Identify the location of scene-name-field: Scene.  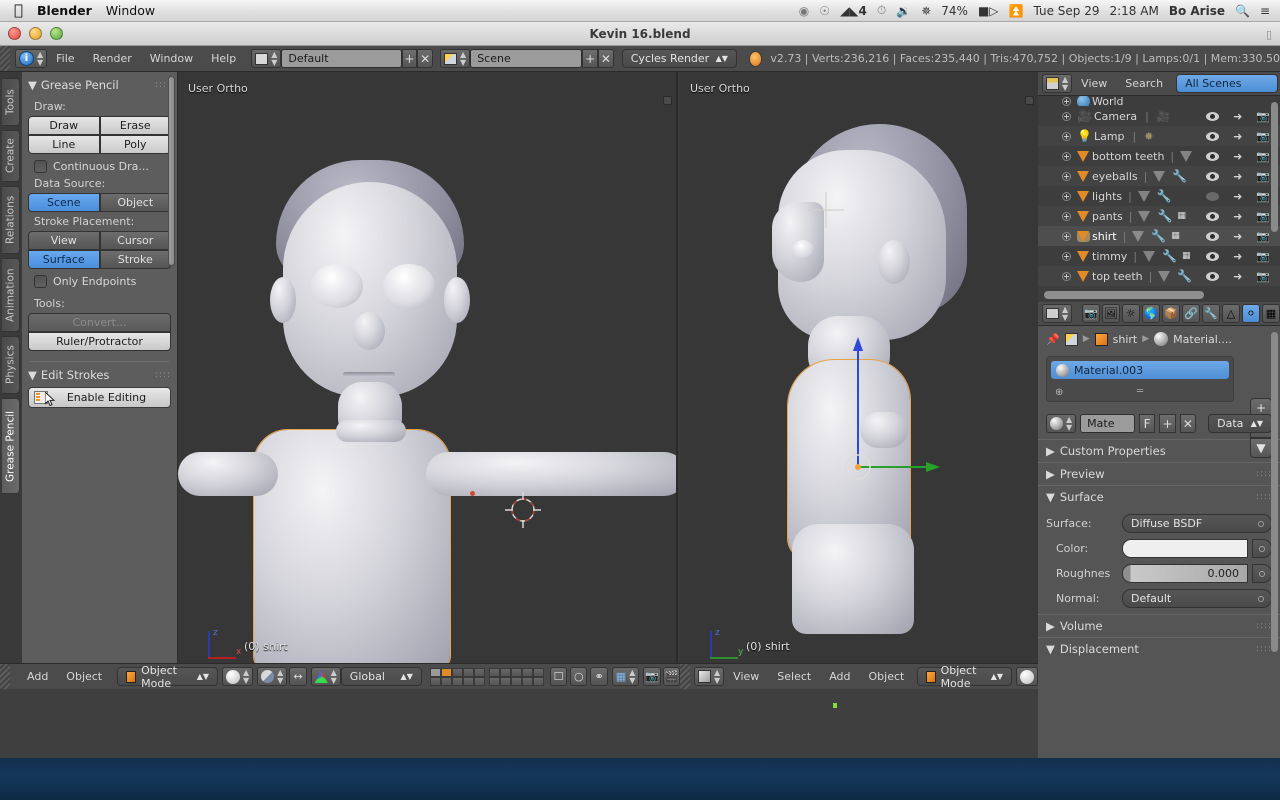
(526, 58).